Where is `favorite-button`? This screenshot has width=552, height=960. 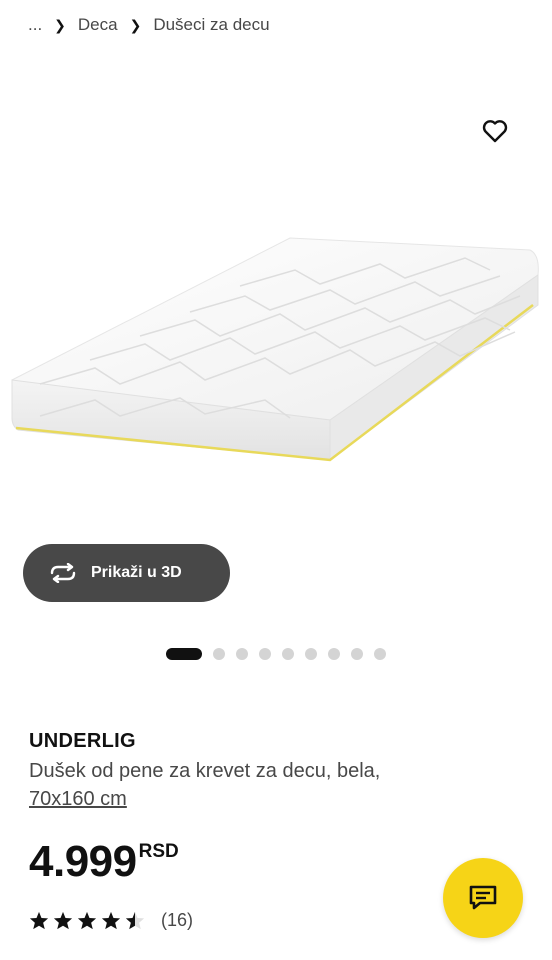 favorite-button is located at coordinates (495, 131).